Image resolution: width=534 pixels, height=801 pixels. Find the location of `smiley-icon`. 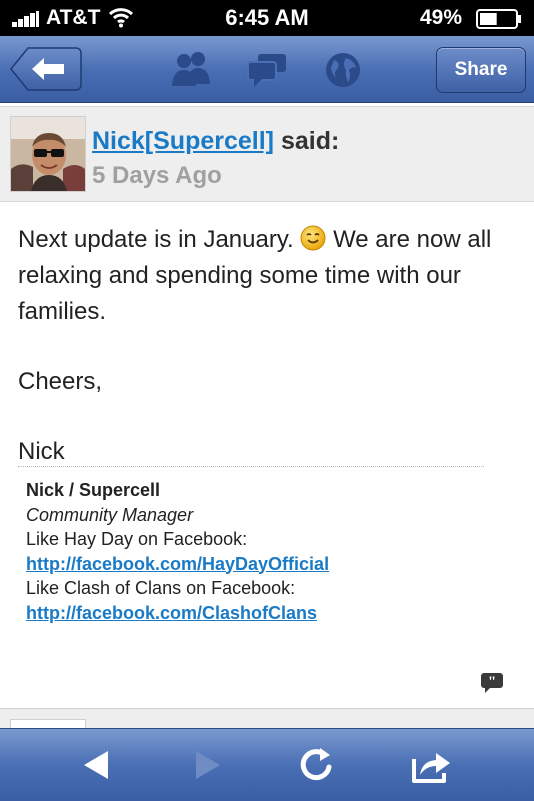

smiley-icon is located at coordinates (313, 238).